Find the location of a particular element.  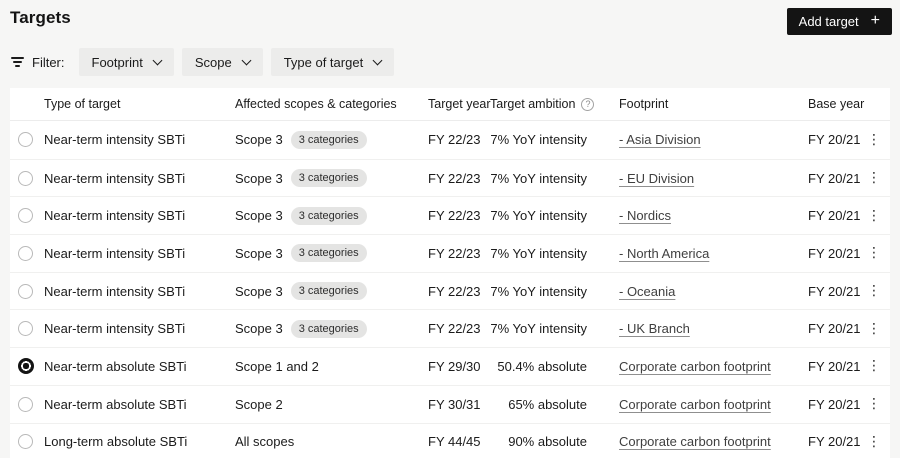

footprint-link: - North America is located at coordinates (664, 253).